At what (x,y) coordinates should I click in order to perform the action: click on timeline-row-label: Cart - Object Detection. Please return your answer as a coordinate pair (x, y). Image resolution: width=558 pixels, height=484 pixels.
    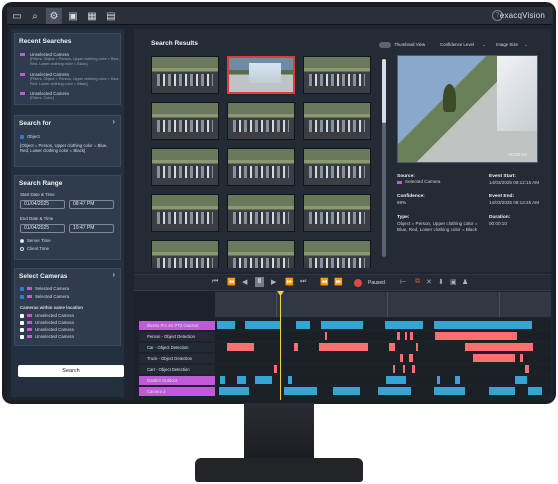
    Looking at the image, I should click on (177, 369).